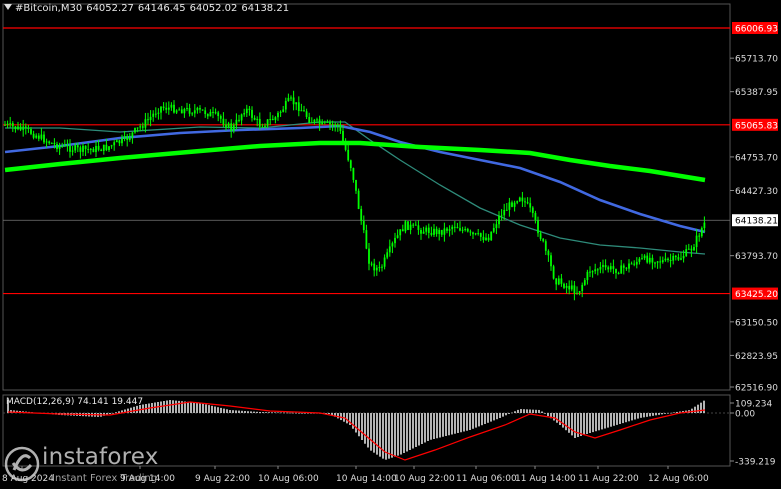  What do you see at coordinates (424, 479) in the screenshot?
I see `time-axis-label: 10 Aug 22:00` at bounding box center [424, 479].